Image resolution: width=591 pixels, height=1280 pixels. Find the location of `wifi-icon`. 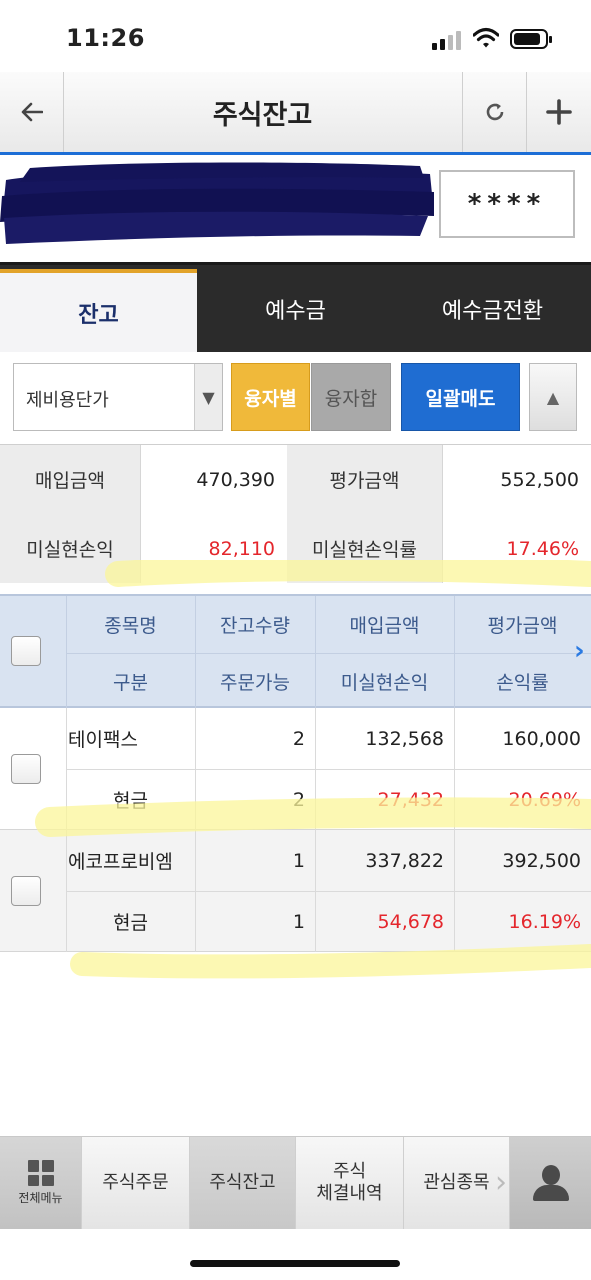

wifi-icon is located at coordinates (486, 37).